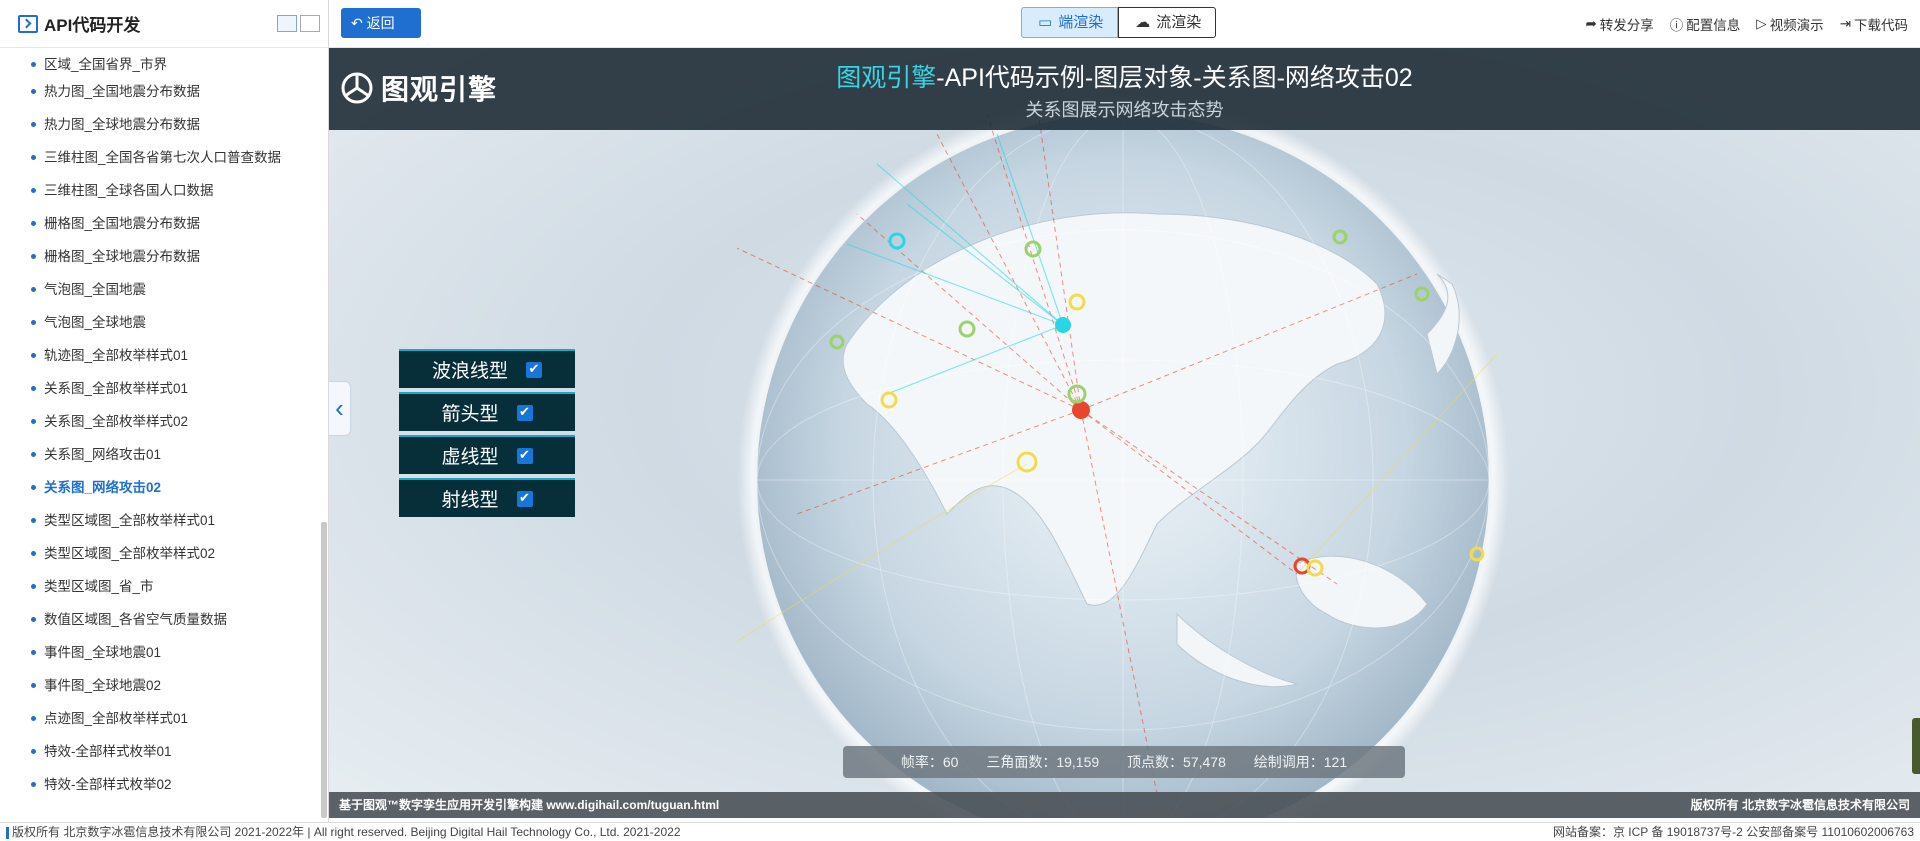  What do you see at coordinates (80, 454) in the screenshot?
I see `sidebar-item: 关系图_网络攻击01` at bounding box center [80, 454].